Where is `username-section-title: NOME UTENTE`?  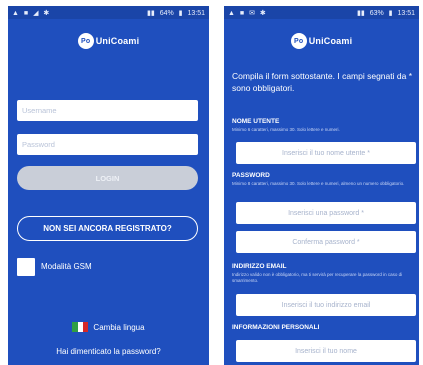
username-section-title: NOME UTENTE is located at coordinates (256, 121).